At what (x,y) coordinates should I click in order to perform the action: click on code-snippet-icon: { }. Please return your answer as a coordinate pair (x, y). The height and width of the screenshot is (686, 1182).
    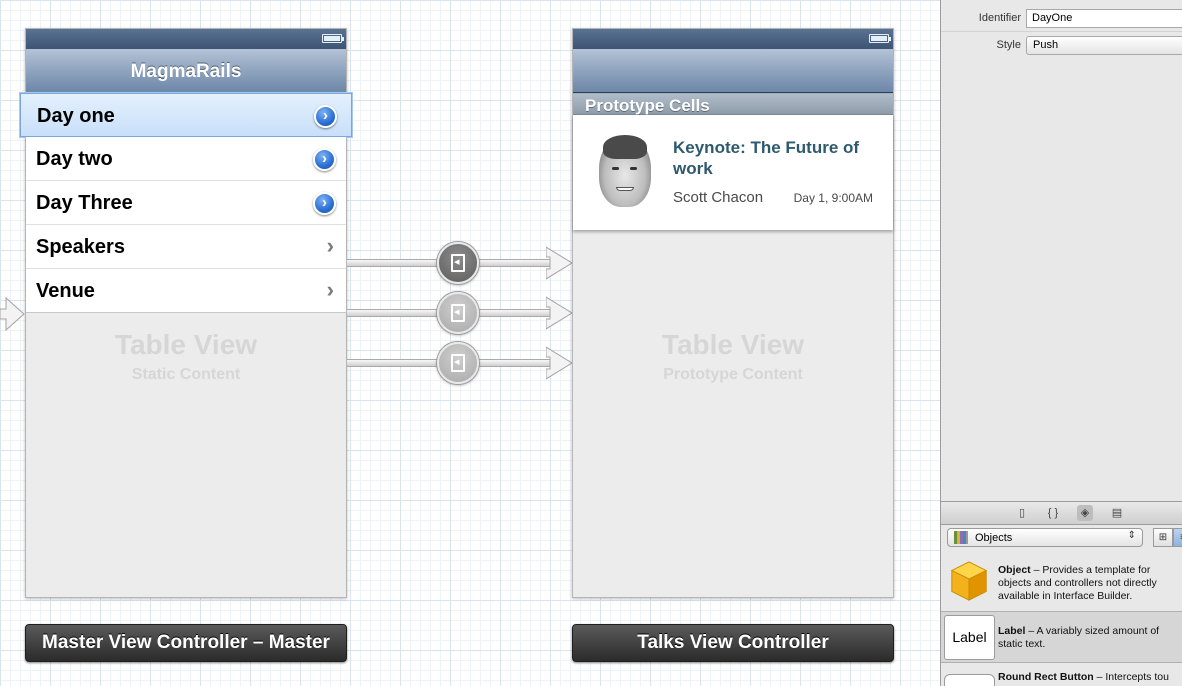
    Looking at the image, I should click on (1053, 513).